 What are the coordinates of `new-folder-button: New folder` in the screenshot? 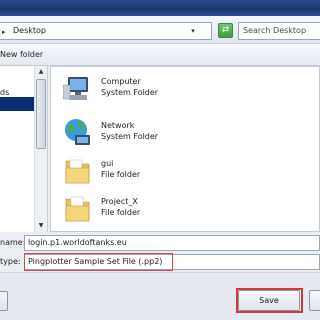 It's located at (21, 54).